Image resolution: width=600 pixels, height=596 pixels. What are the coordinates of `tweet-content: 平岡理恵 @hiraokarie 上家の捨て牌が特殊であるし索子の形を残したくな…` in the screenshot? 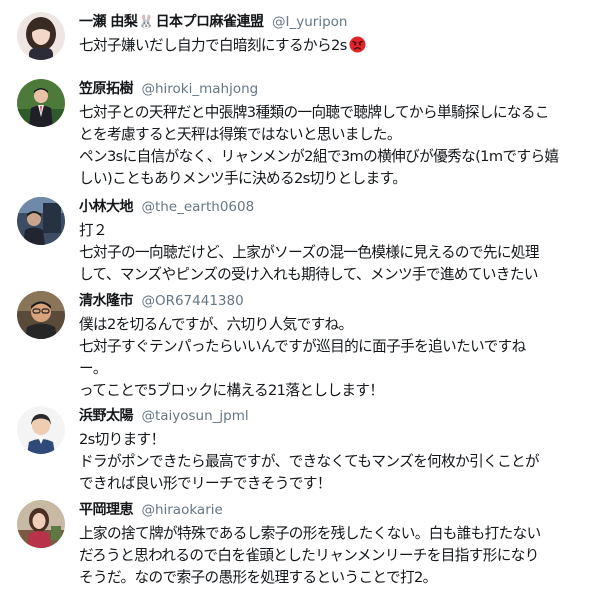 It's located at (335, 544).